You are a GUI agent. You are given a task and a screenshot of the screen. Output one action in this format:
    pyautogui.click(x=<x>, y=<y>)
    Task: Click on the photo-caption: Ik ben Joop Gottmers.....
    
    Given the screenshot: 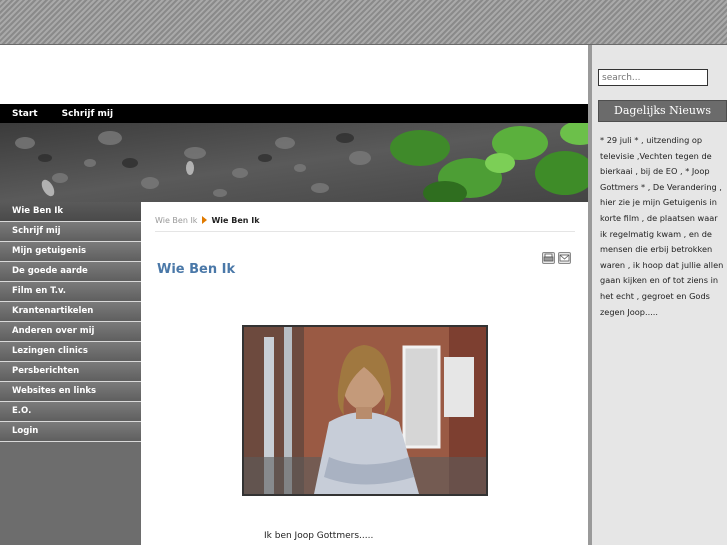 What is the action you would take?
    pyautogui.click(x=319, y=536)
    